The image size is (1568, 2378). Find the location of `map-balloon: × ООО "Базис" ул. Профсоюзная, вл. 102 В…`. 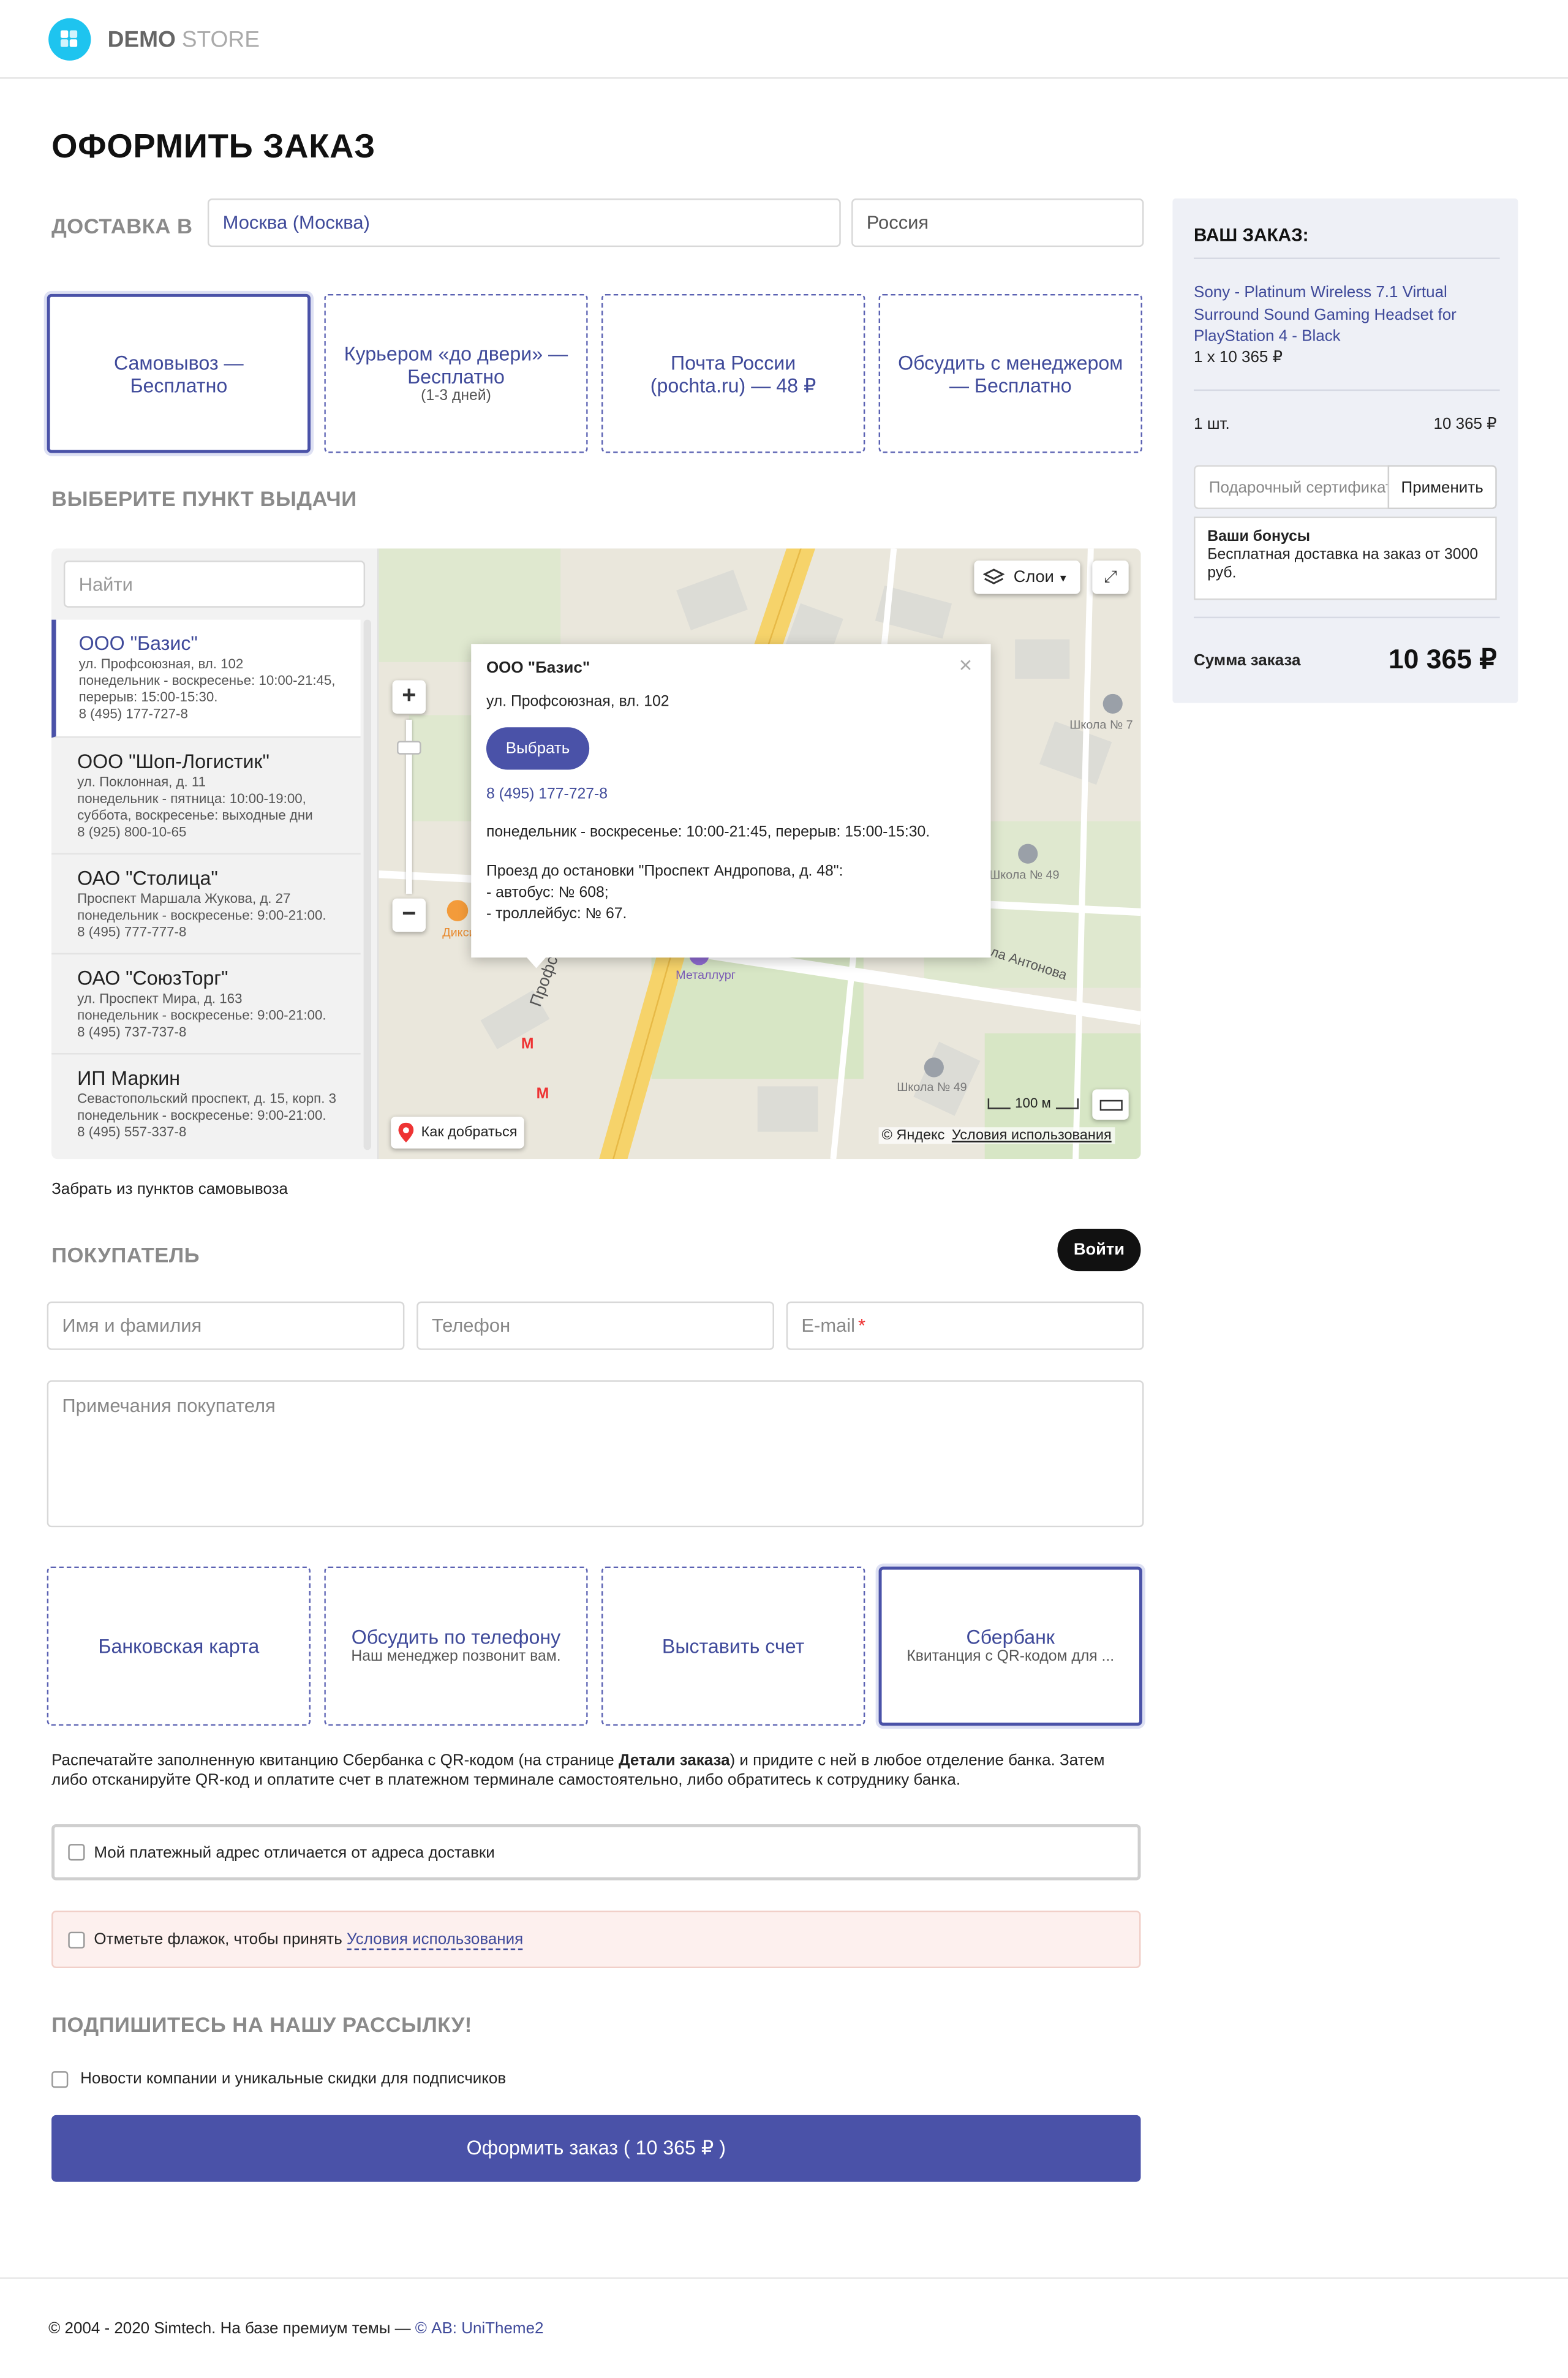

map-balloon: × ООО "Базис" ул. Профсоюзная, вл. 102 В… is located at coordinates (731, 801).